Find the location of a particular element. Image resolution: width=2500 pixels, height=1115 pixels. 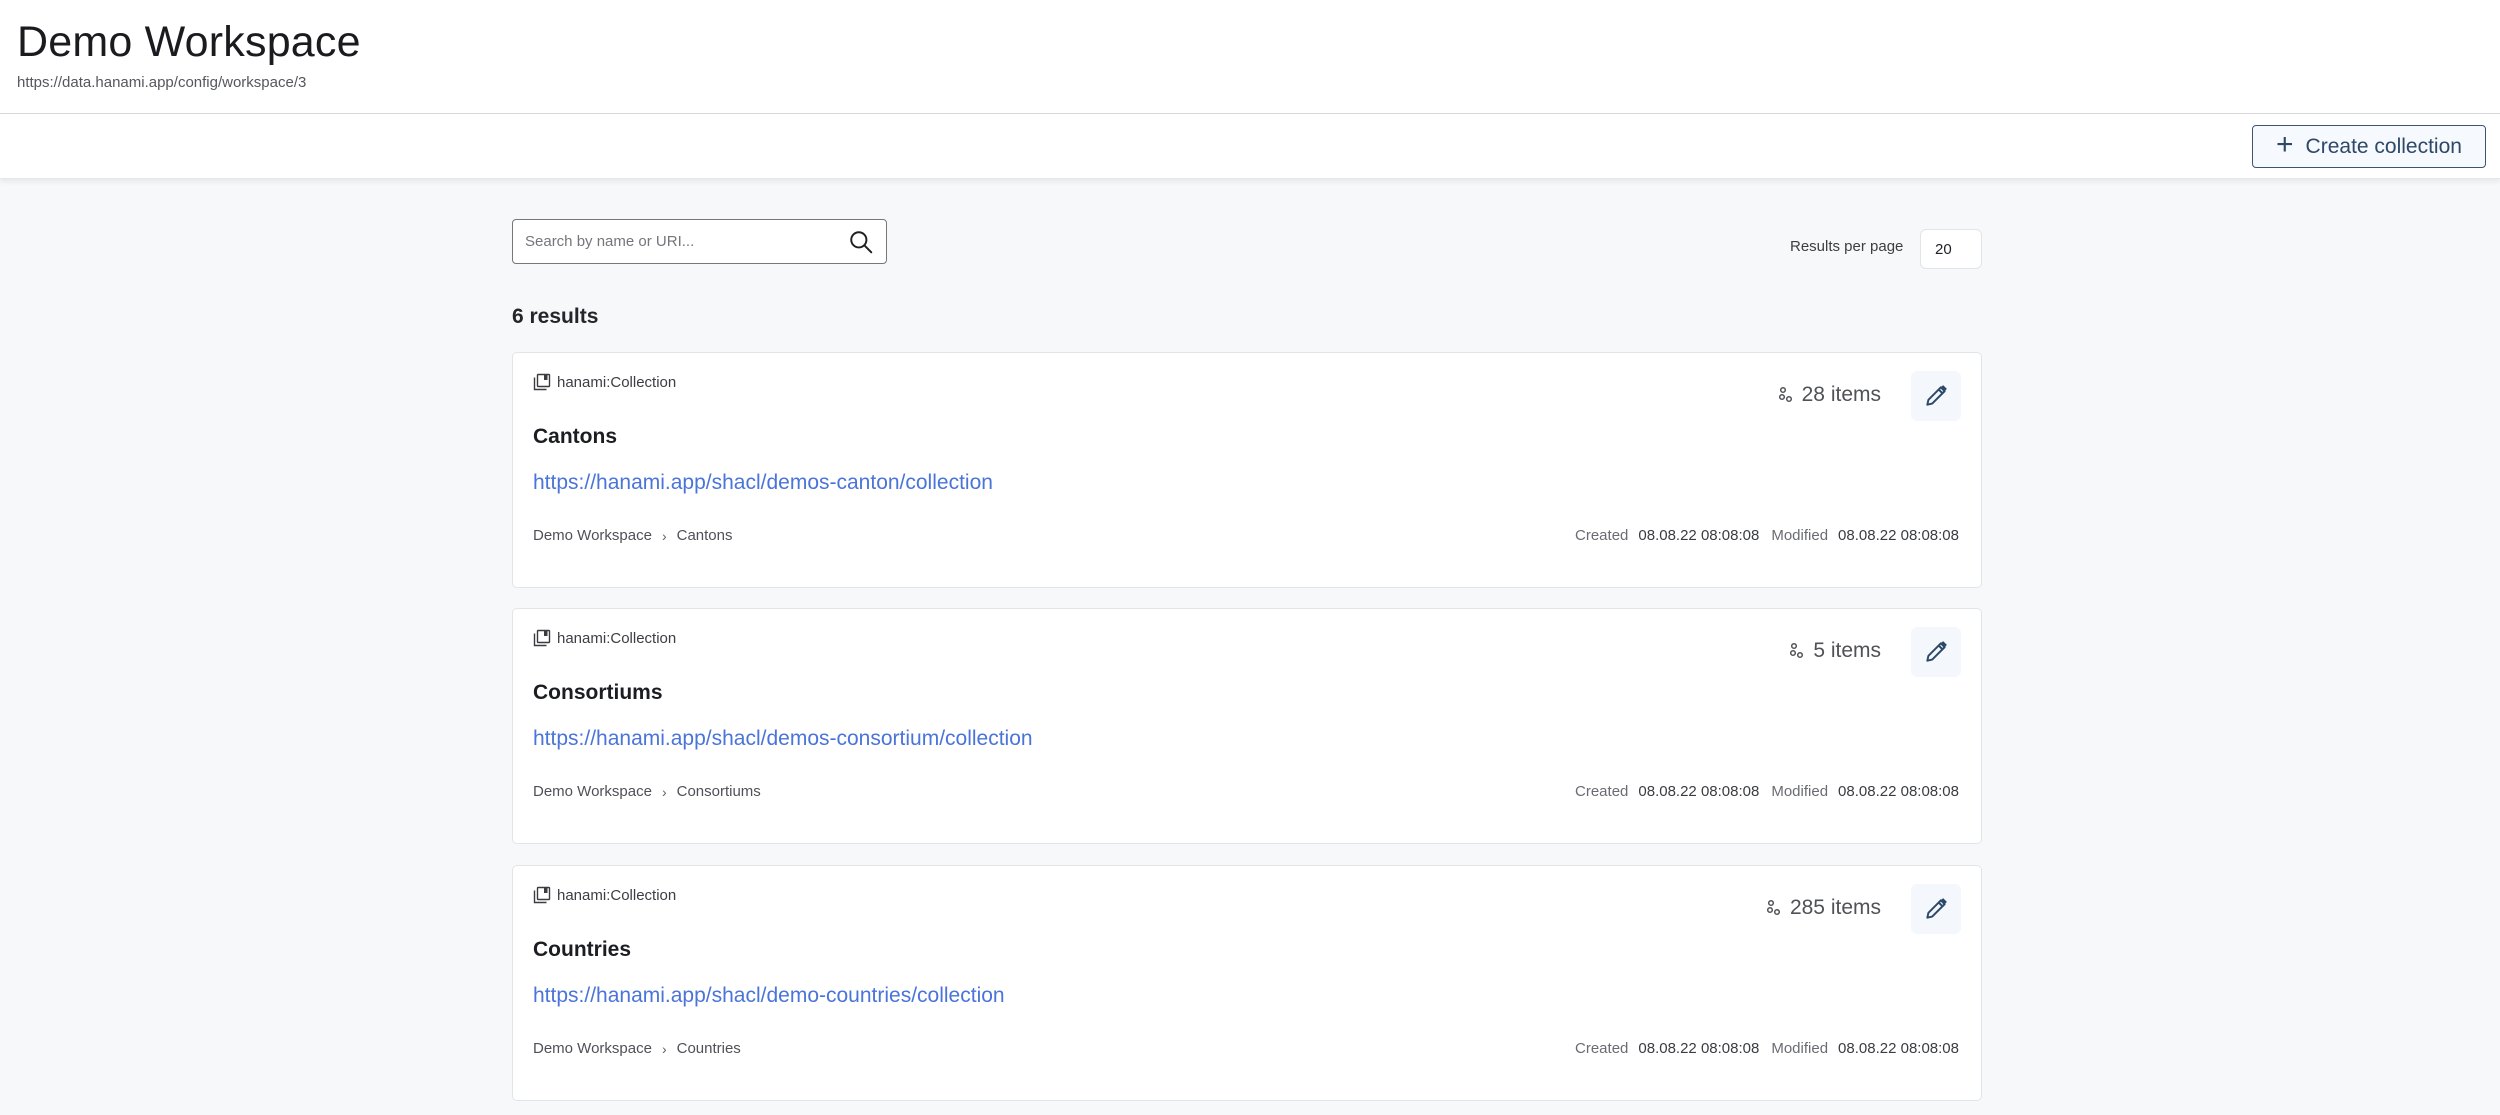

items-count-label: 5 items is located at coordinates (1847, 650).